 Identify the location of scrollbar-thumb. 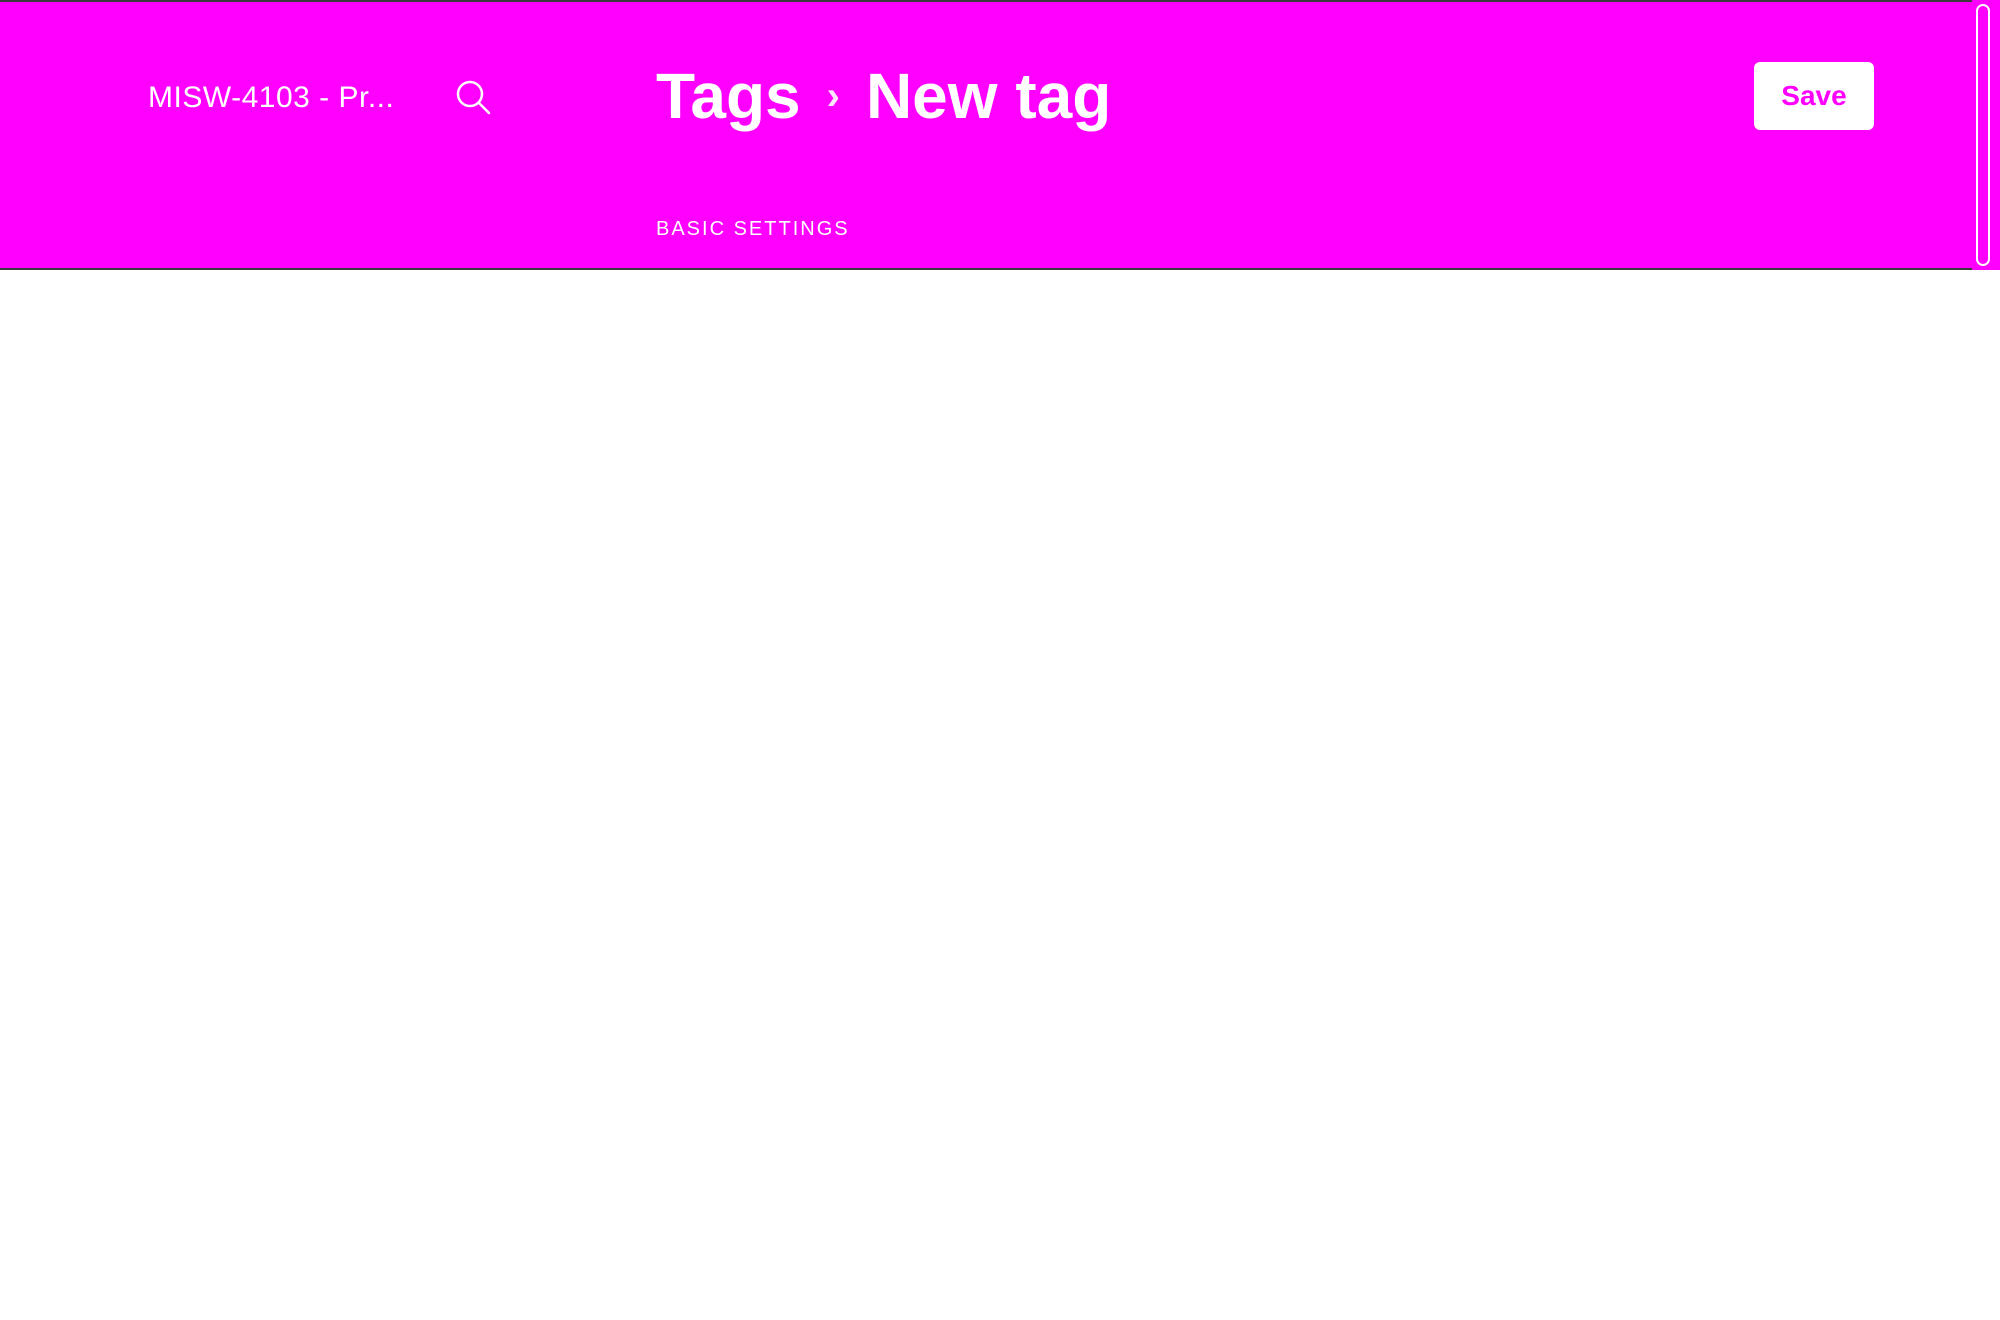
(1983, 135).